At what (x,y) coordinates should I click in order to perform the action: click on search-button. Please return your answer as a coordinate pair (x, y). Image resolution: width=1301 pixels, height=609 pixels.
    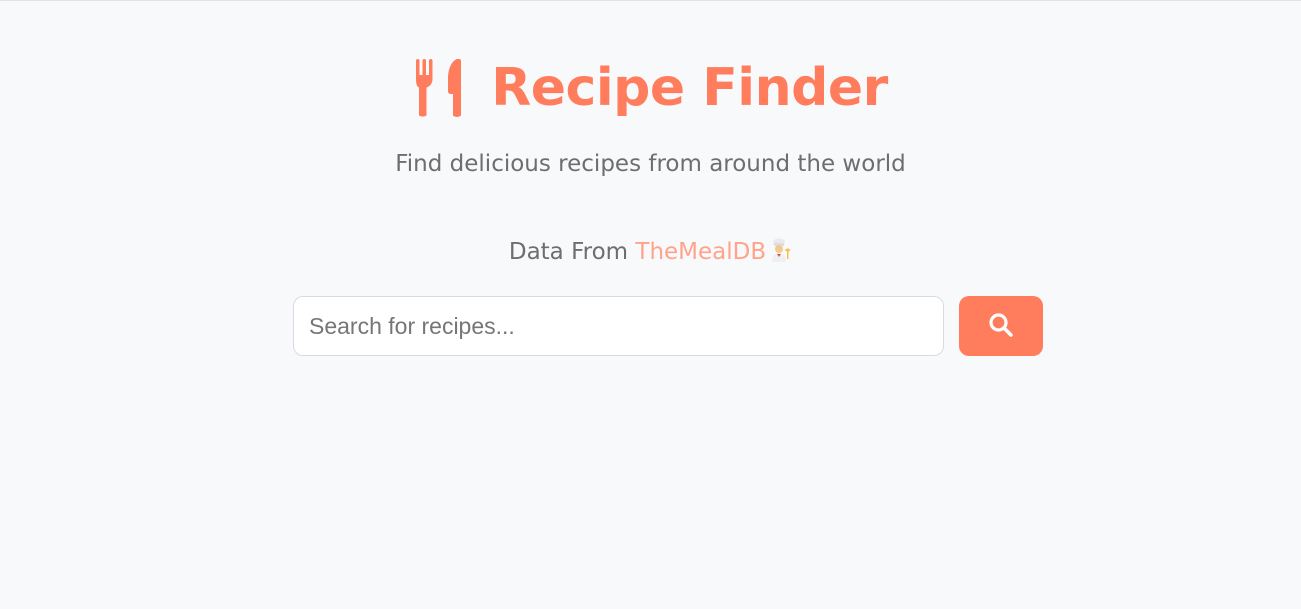
    Looking at the image, I should click on (1001, 326).